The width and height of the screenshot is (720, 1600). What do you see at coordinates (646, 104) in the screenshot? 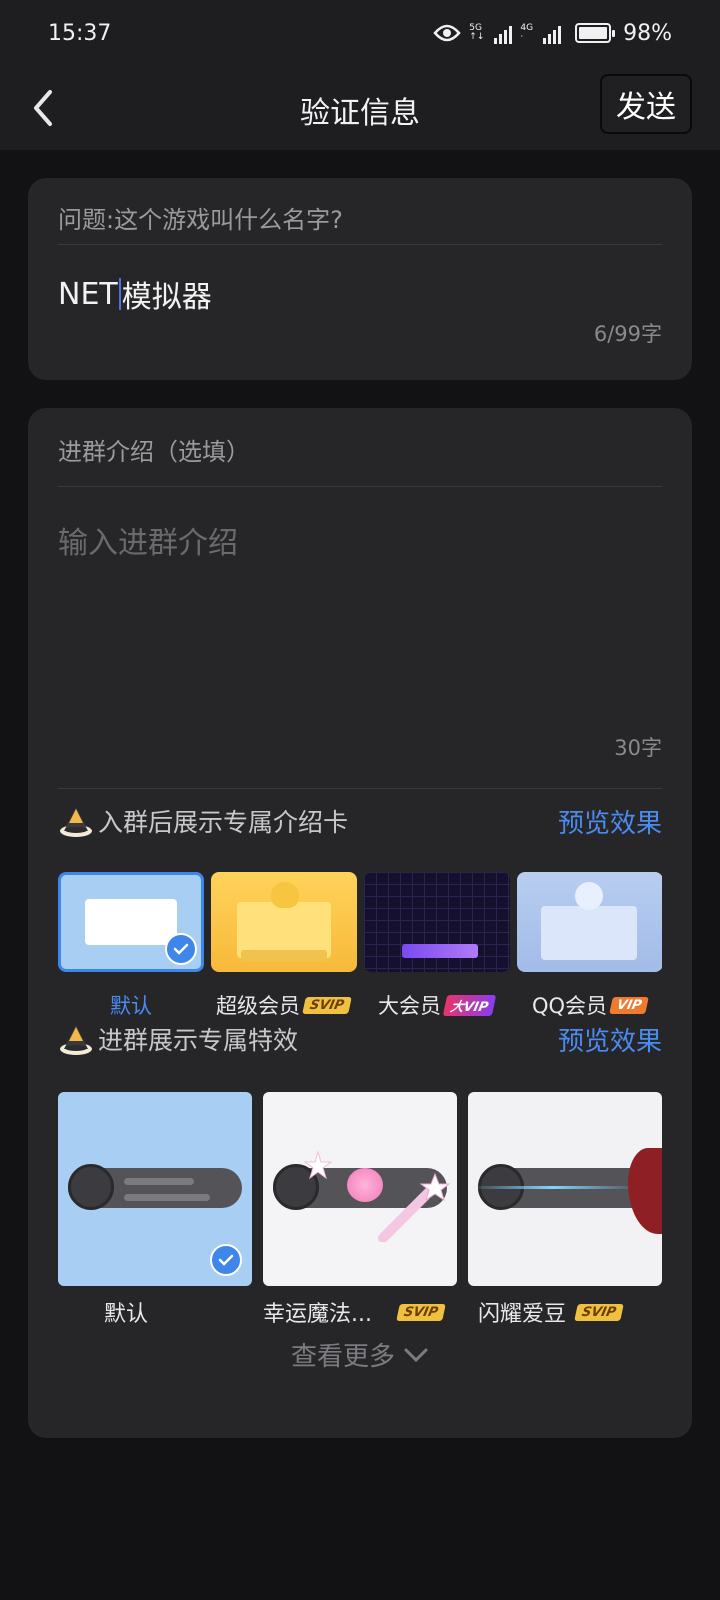
I see `send-button: 发送` at bounding box center [646, 104].